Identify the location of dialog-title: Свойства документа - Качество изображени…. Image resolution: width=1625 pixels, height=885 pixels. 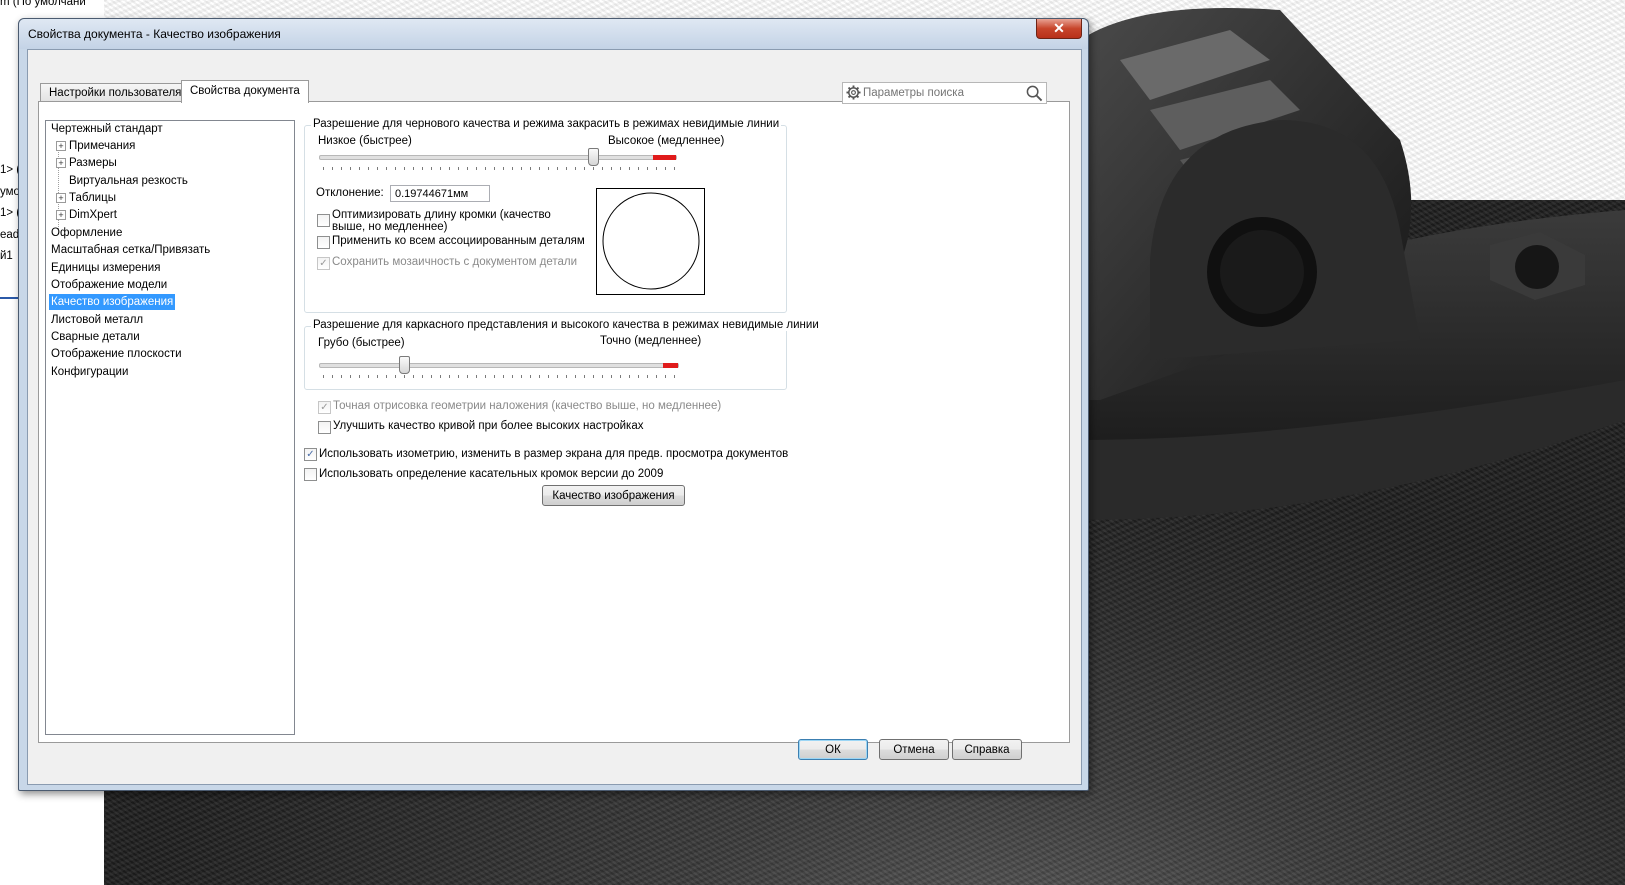
(154, 34).